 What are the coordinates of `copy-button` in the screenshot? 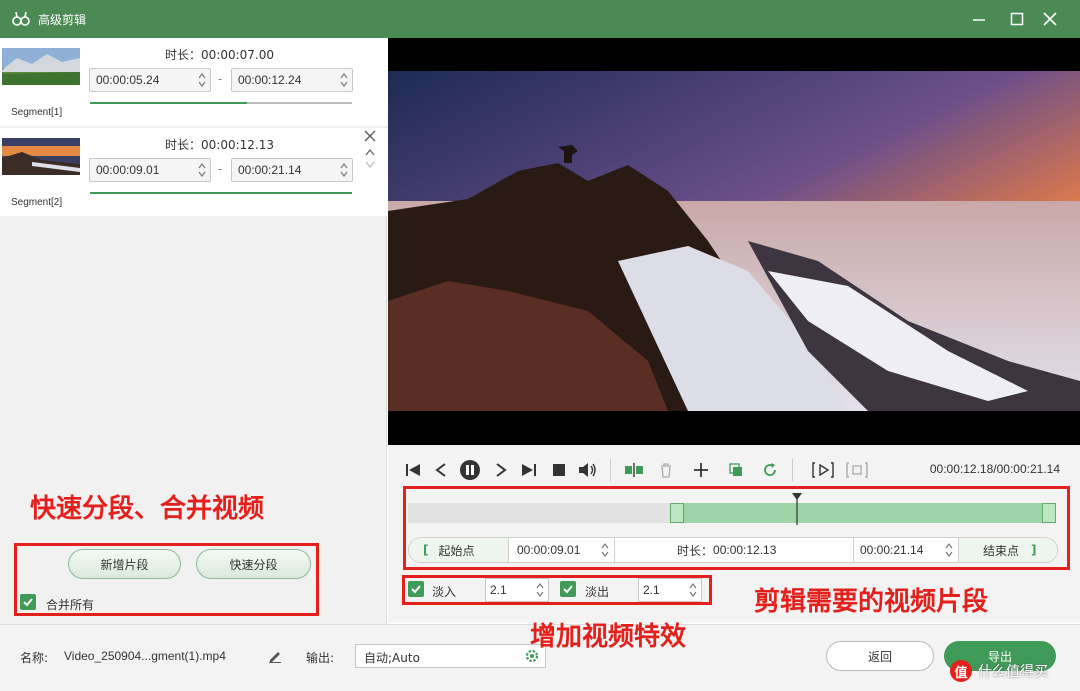 It's located at (736, 470).